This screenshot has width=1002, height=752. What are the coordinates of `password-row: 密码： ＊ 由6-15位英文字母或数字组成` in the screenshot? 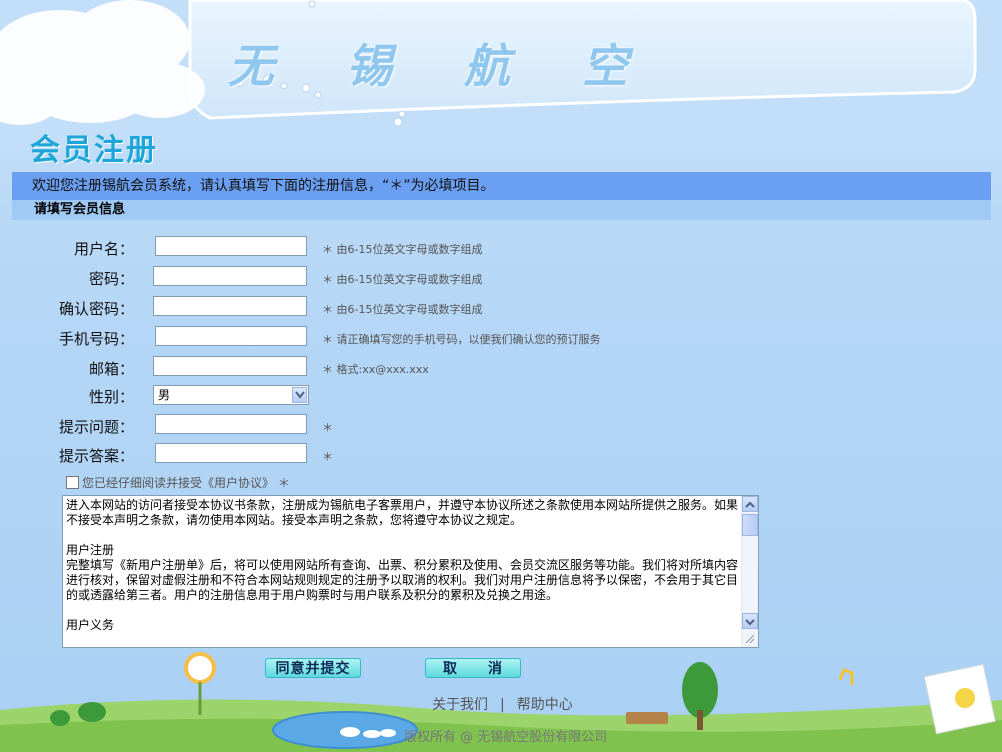 It's located at (501, 278).